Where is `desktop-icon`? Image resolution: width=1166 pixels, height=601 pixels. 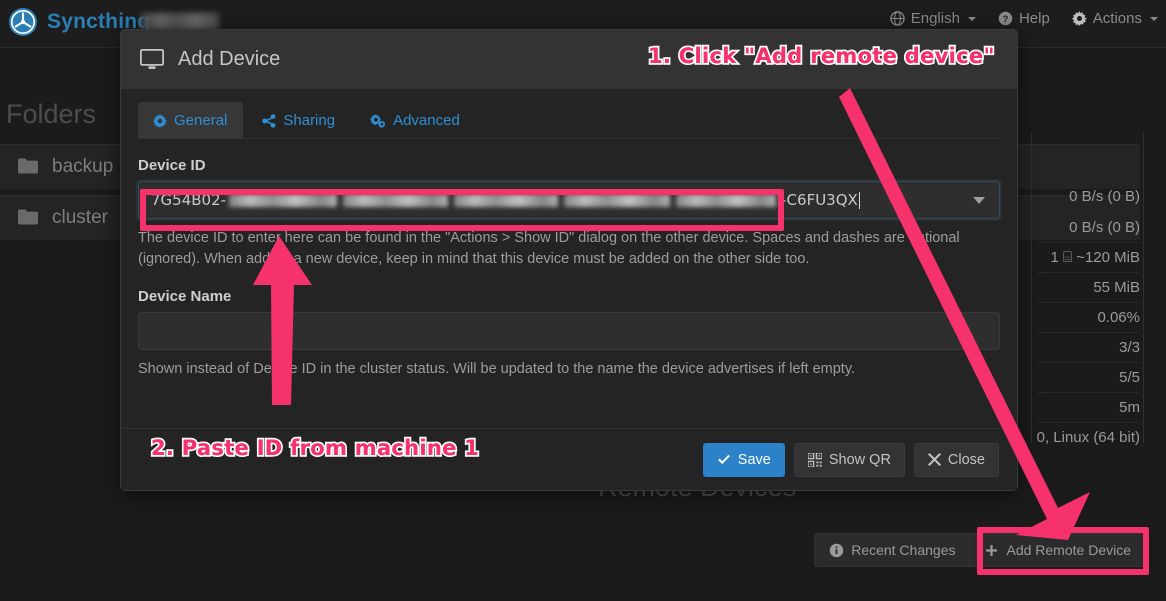 desktop-icon is located at coordinates (152, 58).